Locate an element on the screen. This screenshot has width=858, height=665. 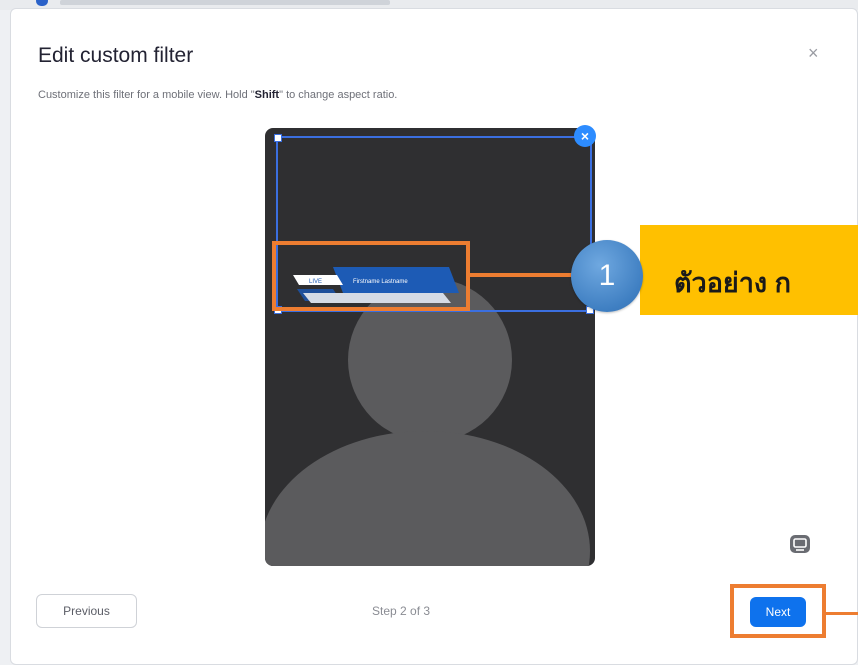
next-callout-connector is located at coordinates (842, 613).